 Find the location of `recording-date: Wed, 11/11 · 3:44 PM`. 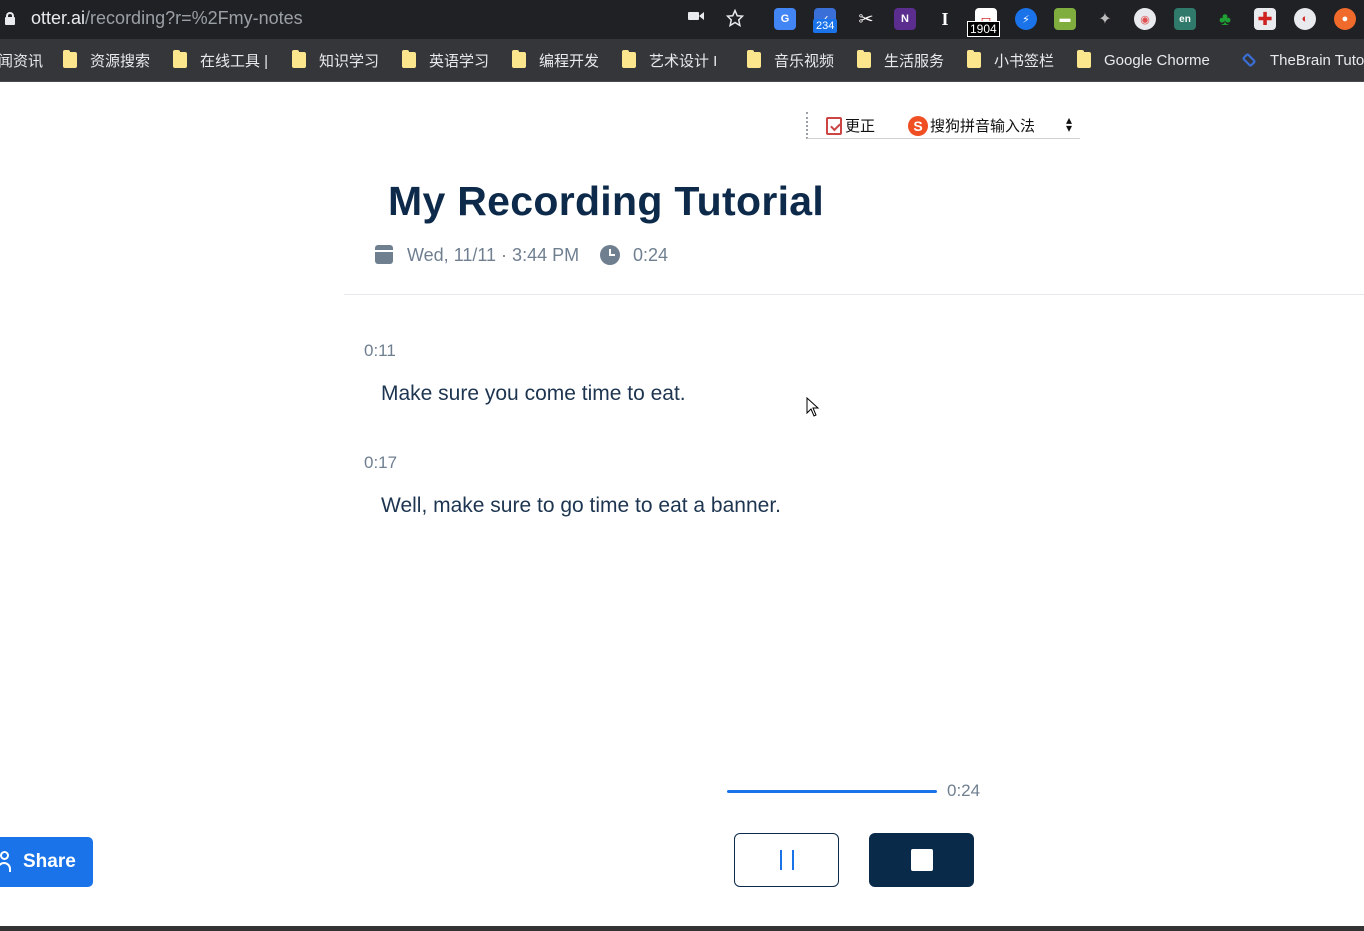

recording-date: Wed, 11/11 · 3:44 PM is located at coordinates (493, 254).